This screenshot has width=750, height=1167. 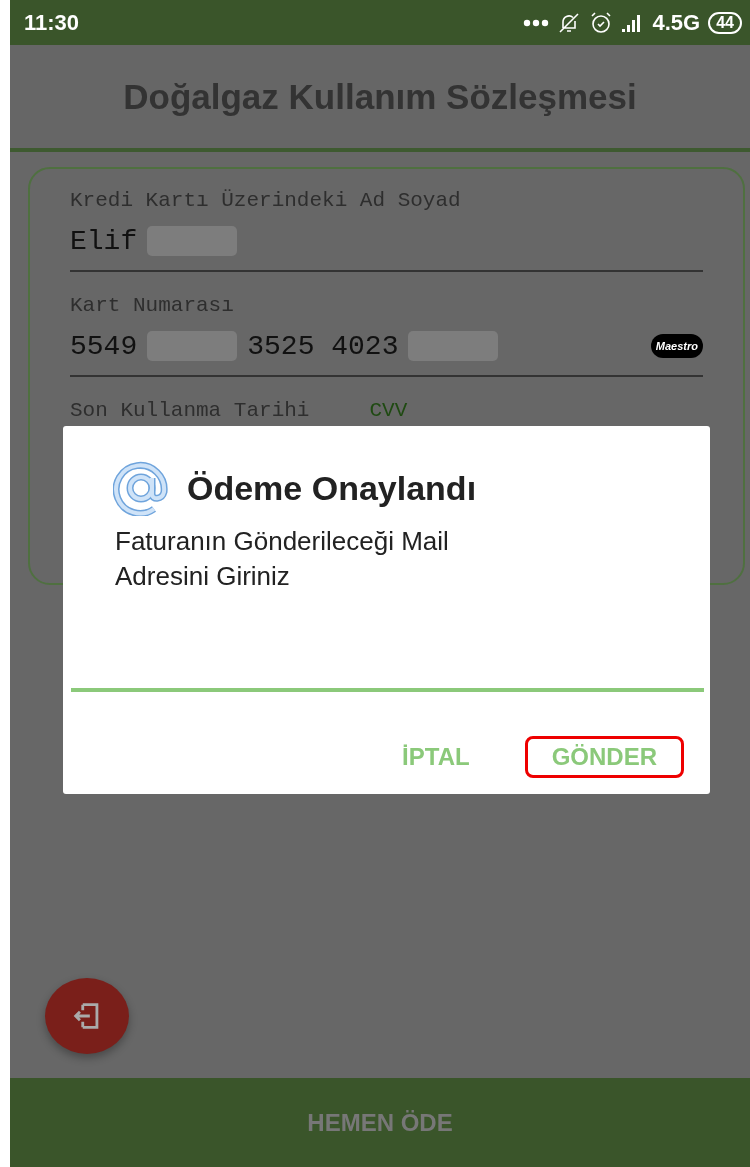 What do you see at coordinates (436, 757) in the screenshot?
I see `dialog-button: İPTAL` at bounding box center [436, 757].